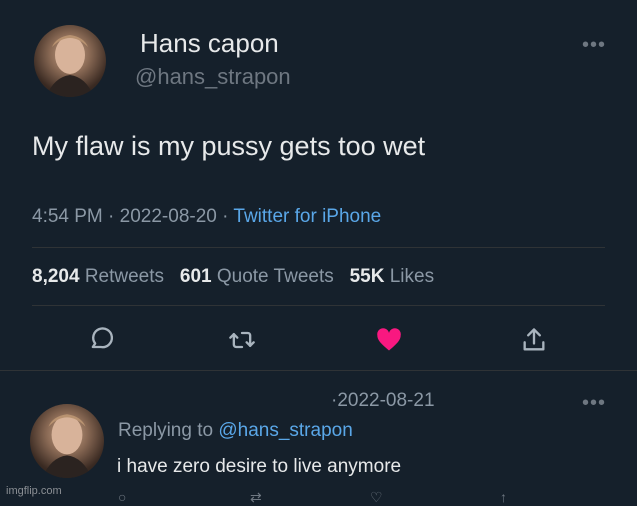  I want to click on tweet-date: 2022-08-20, so click(168, 216).